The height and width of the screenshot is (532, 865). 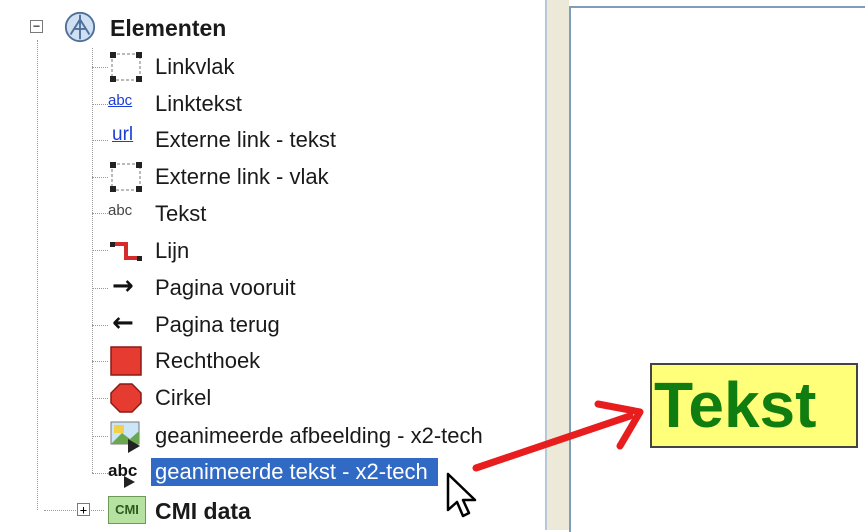 What do you see at coordinates (294, 472) in the screenshot?
I see `tree-item-geanimeerde-tekst: geanimeerde tekst - x2-tech` at bounding box center [294, 472].